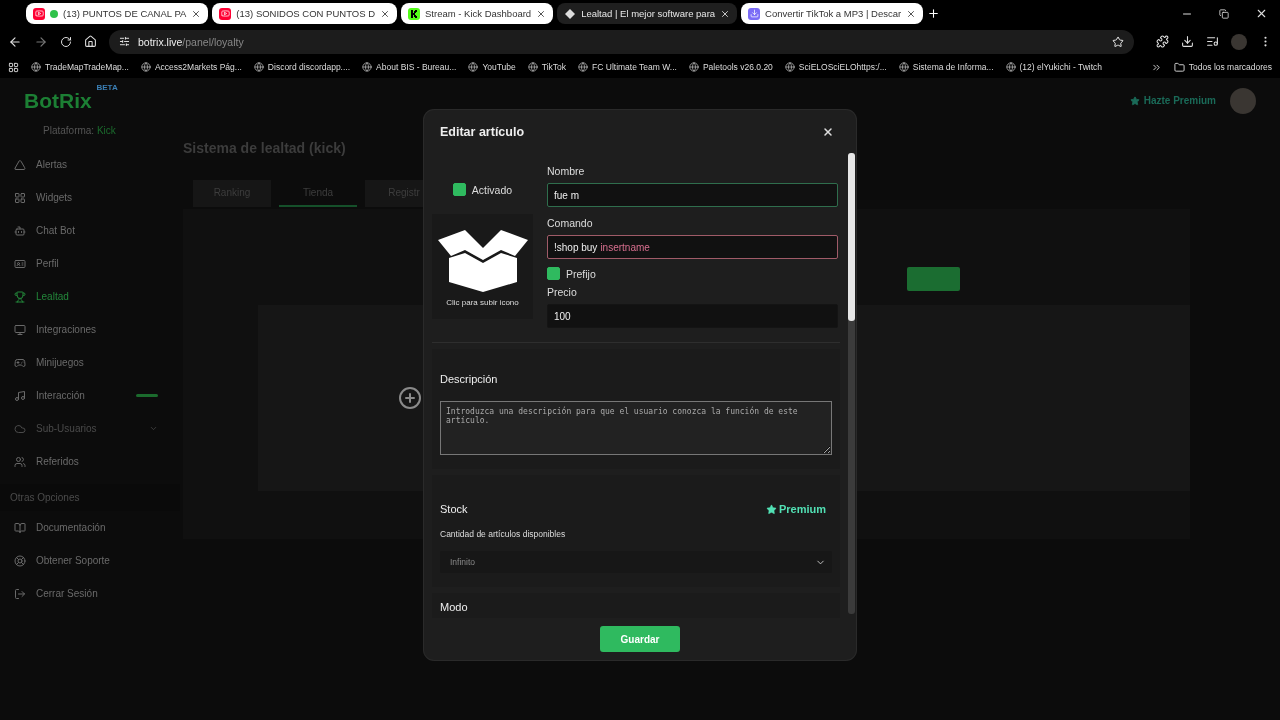  I want to click on dialog-title: Editar artículo, so click(482, 131).